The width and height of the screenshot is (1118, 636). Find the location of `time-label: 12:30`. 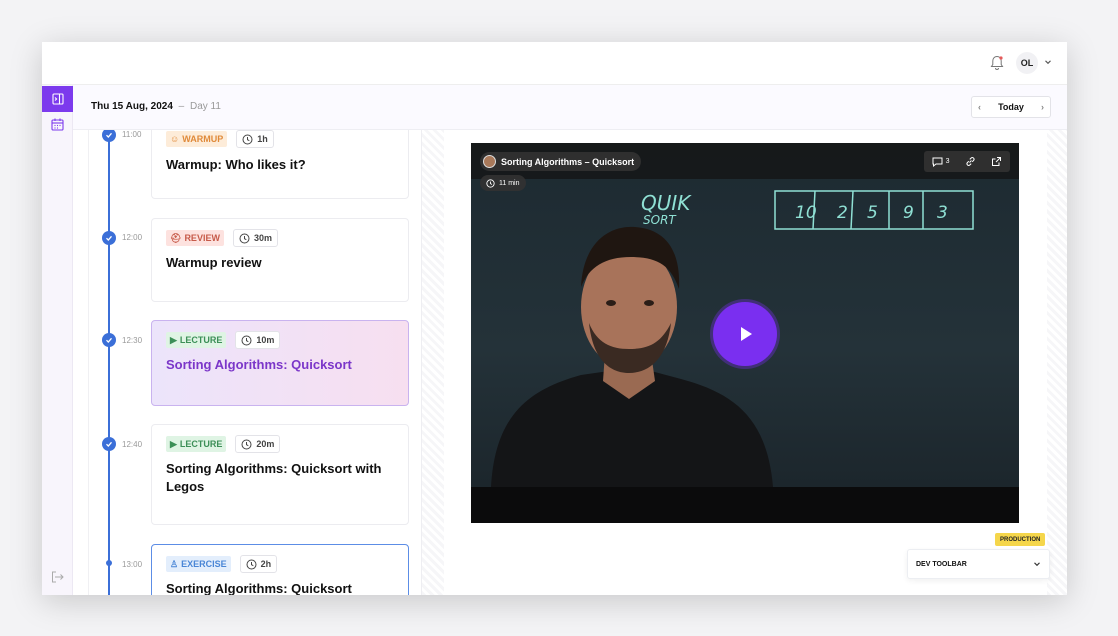

time-label: 12:30 is located at coordinates (132, 340).